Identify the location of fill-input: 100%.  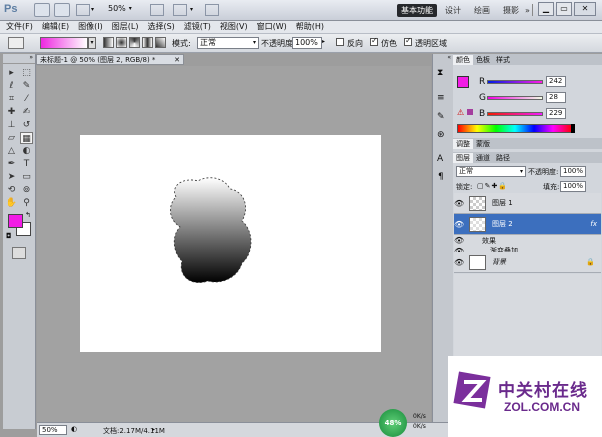
(573, 186).